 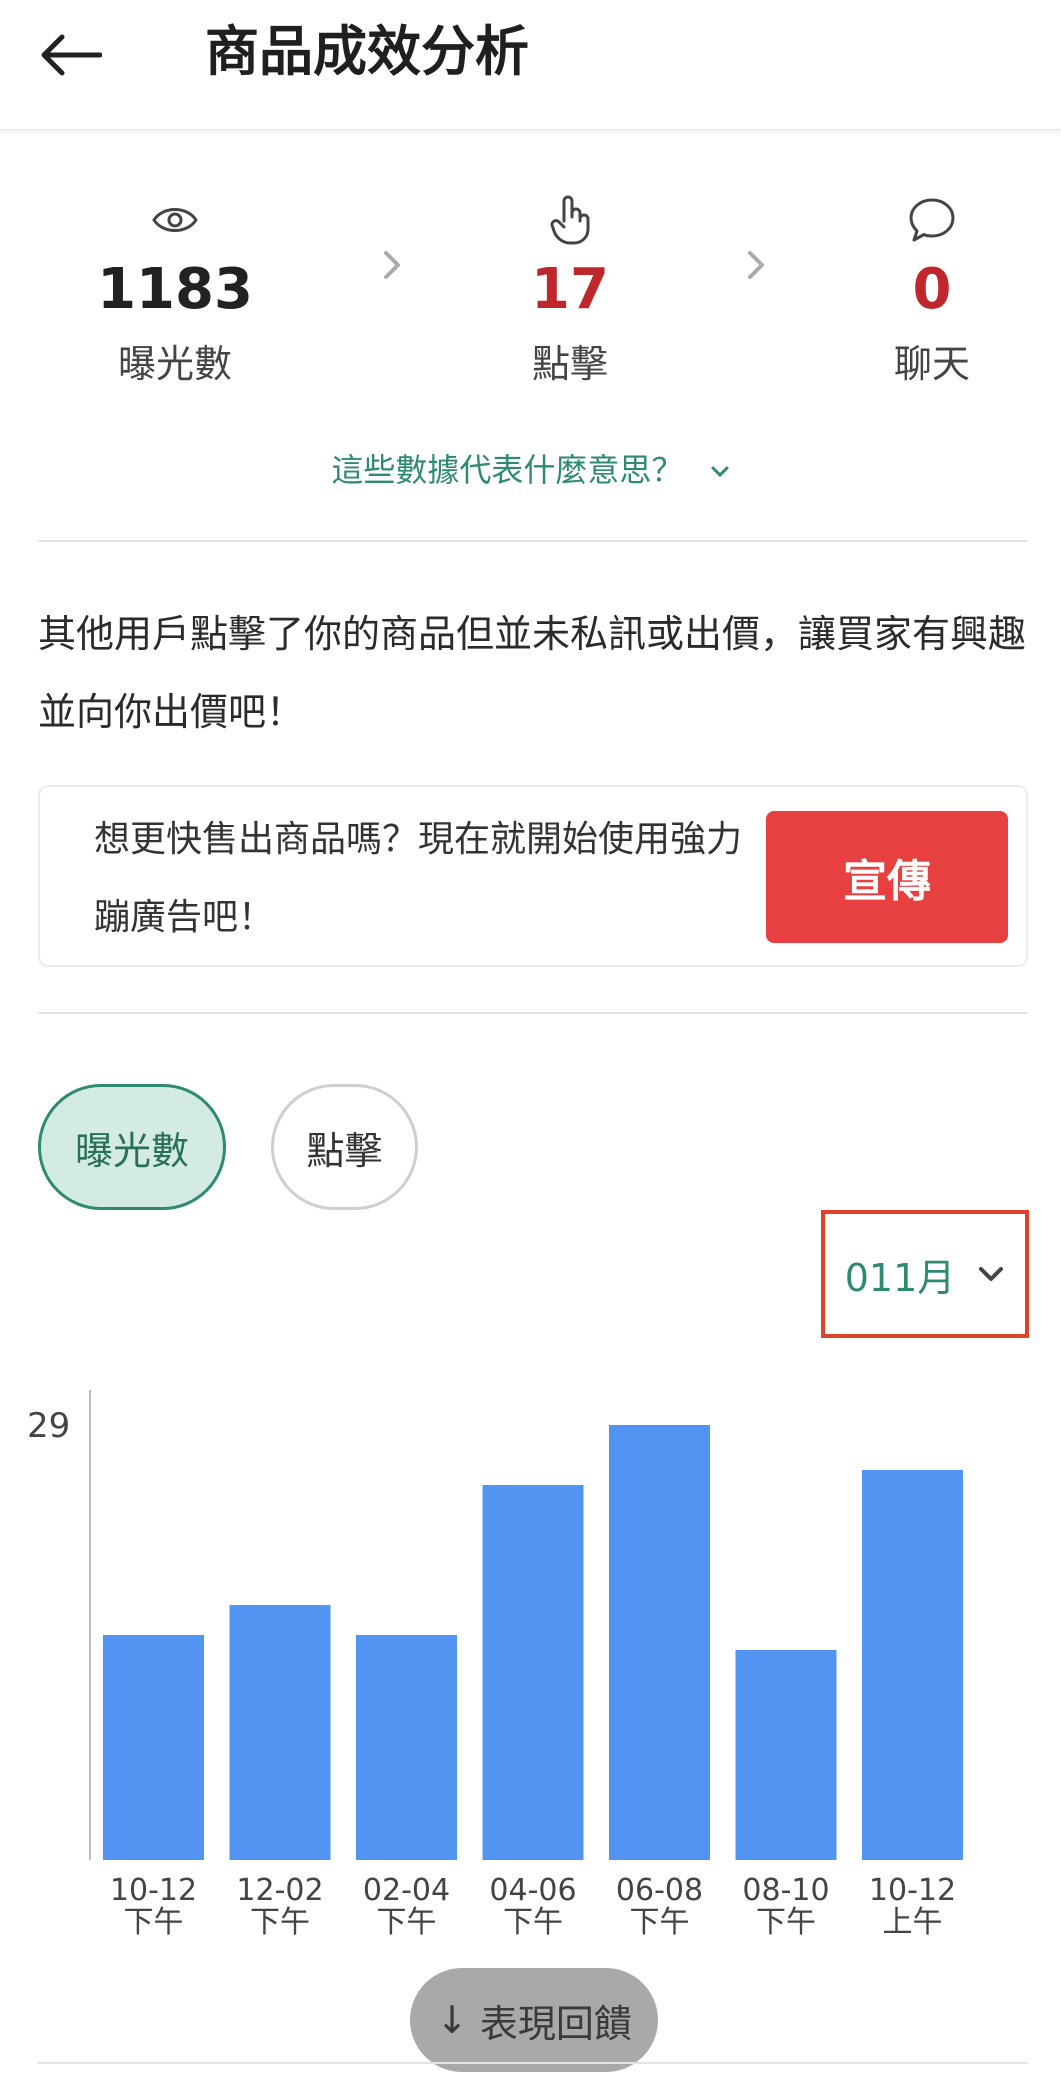 I want to click on feedback-button-label: 表現回饋, so click(x=555, y=2023).